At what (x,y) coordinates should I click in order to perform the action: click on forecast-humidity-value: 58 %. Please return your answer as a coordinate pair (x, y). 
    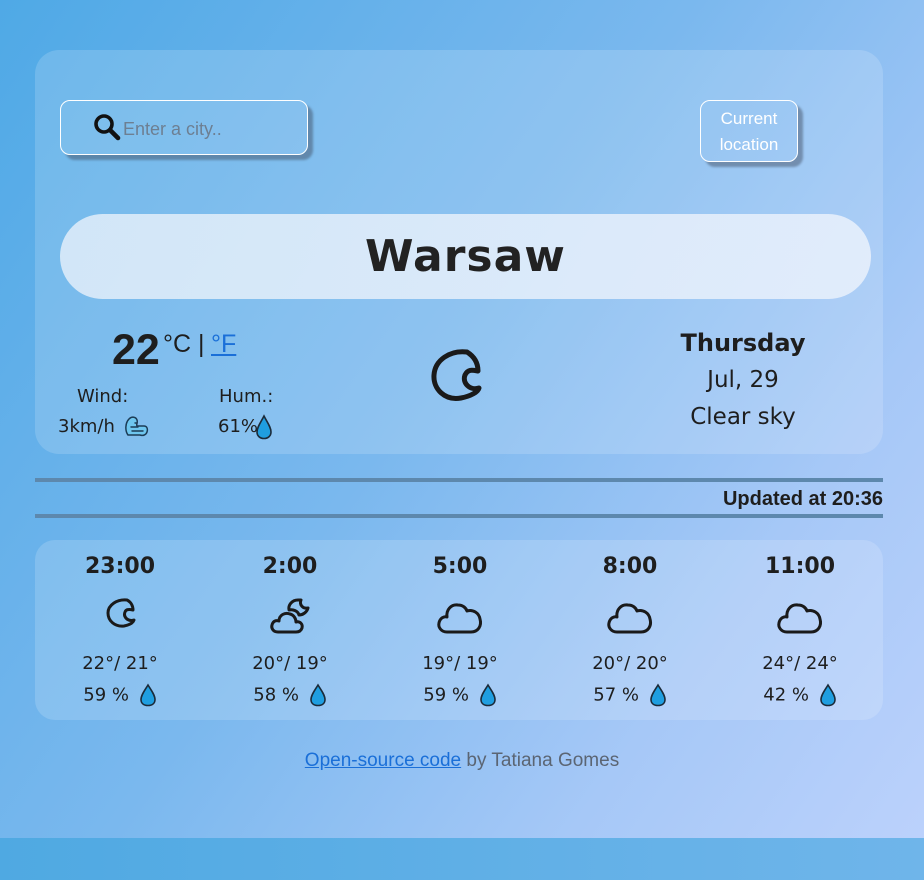
    Looking at the image, I should click on (276, 695).